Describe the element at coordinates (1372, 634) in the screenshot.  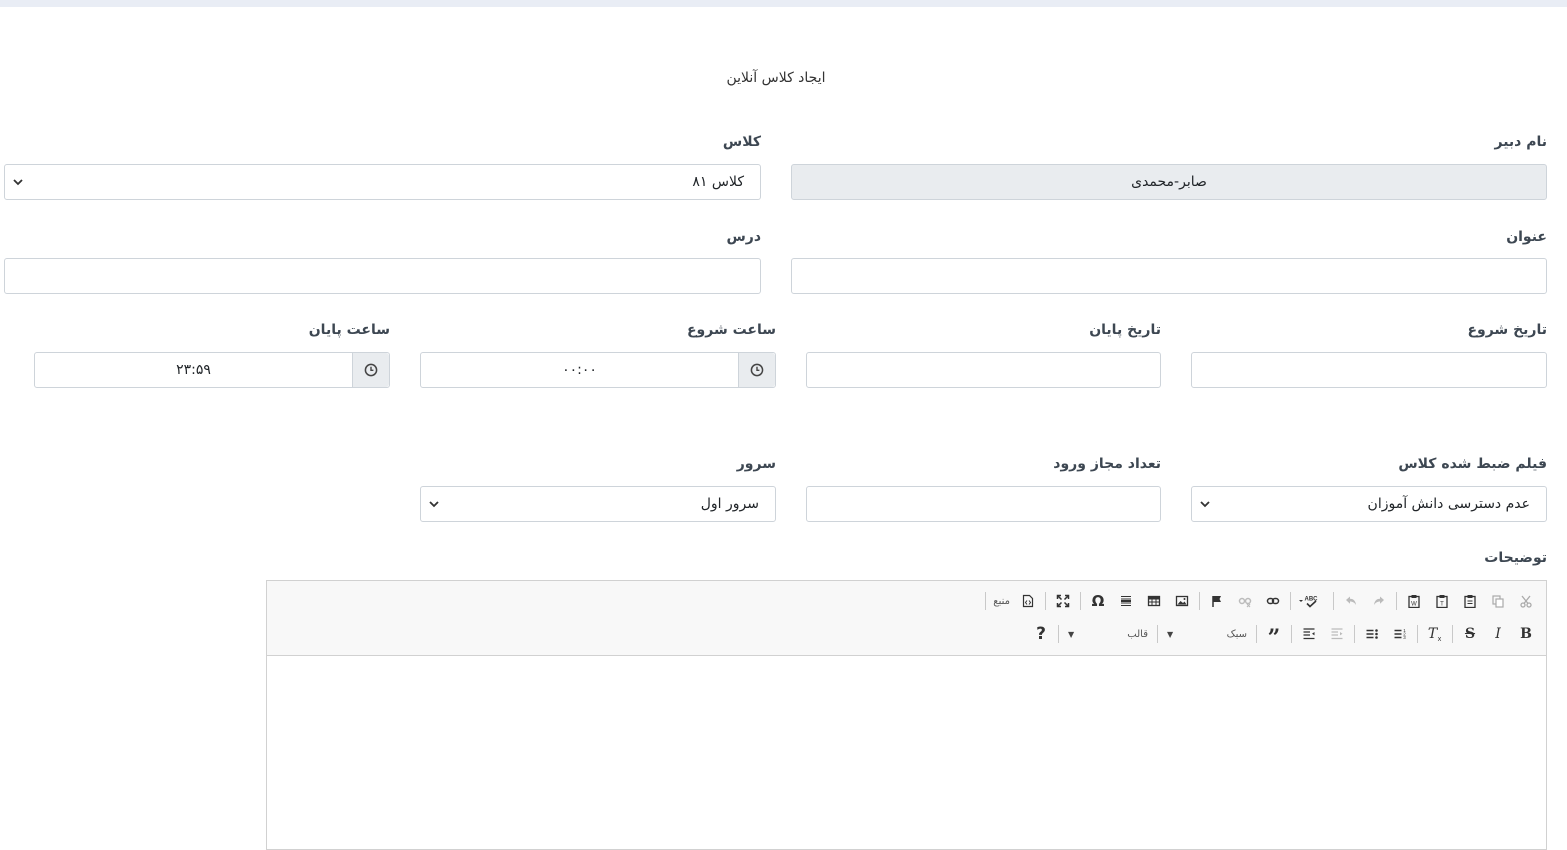
I see `bulleted-list-icon` at that location.